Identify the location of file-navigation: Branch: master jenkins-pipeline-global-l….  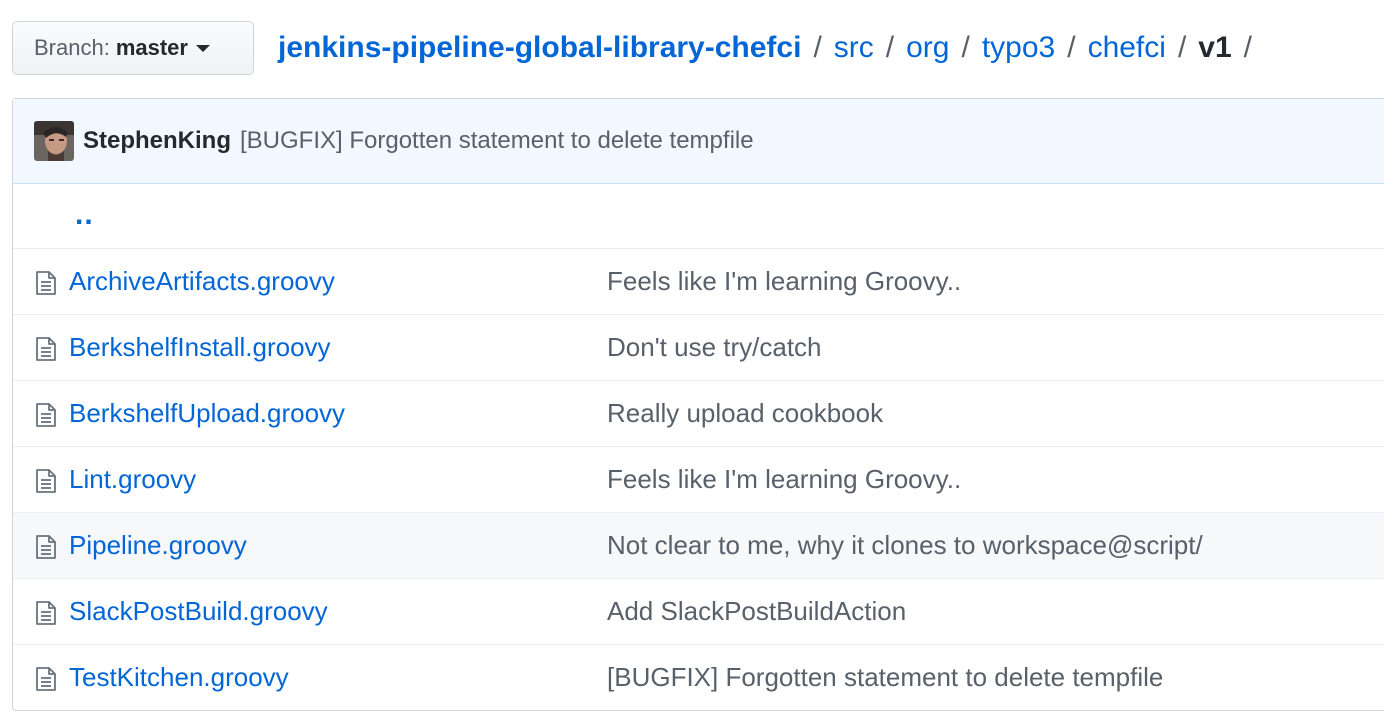
(692, 49).